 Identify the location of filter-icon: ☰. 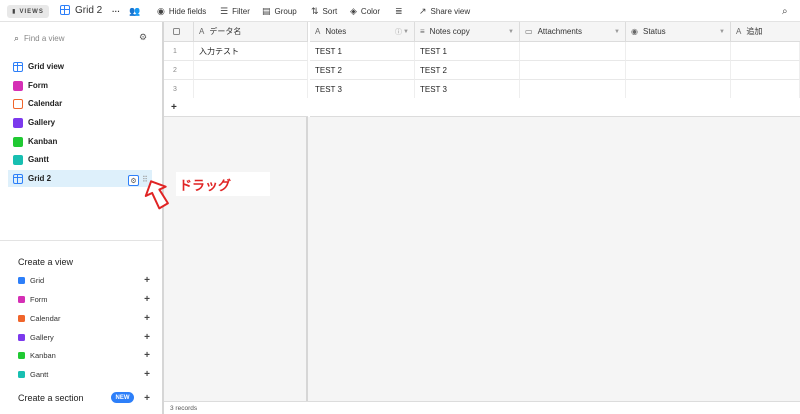
(224, 10).